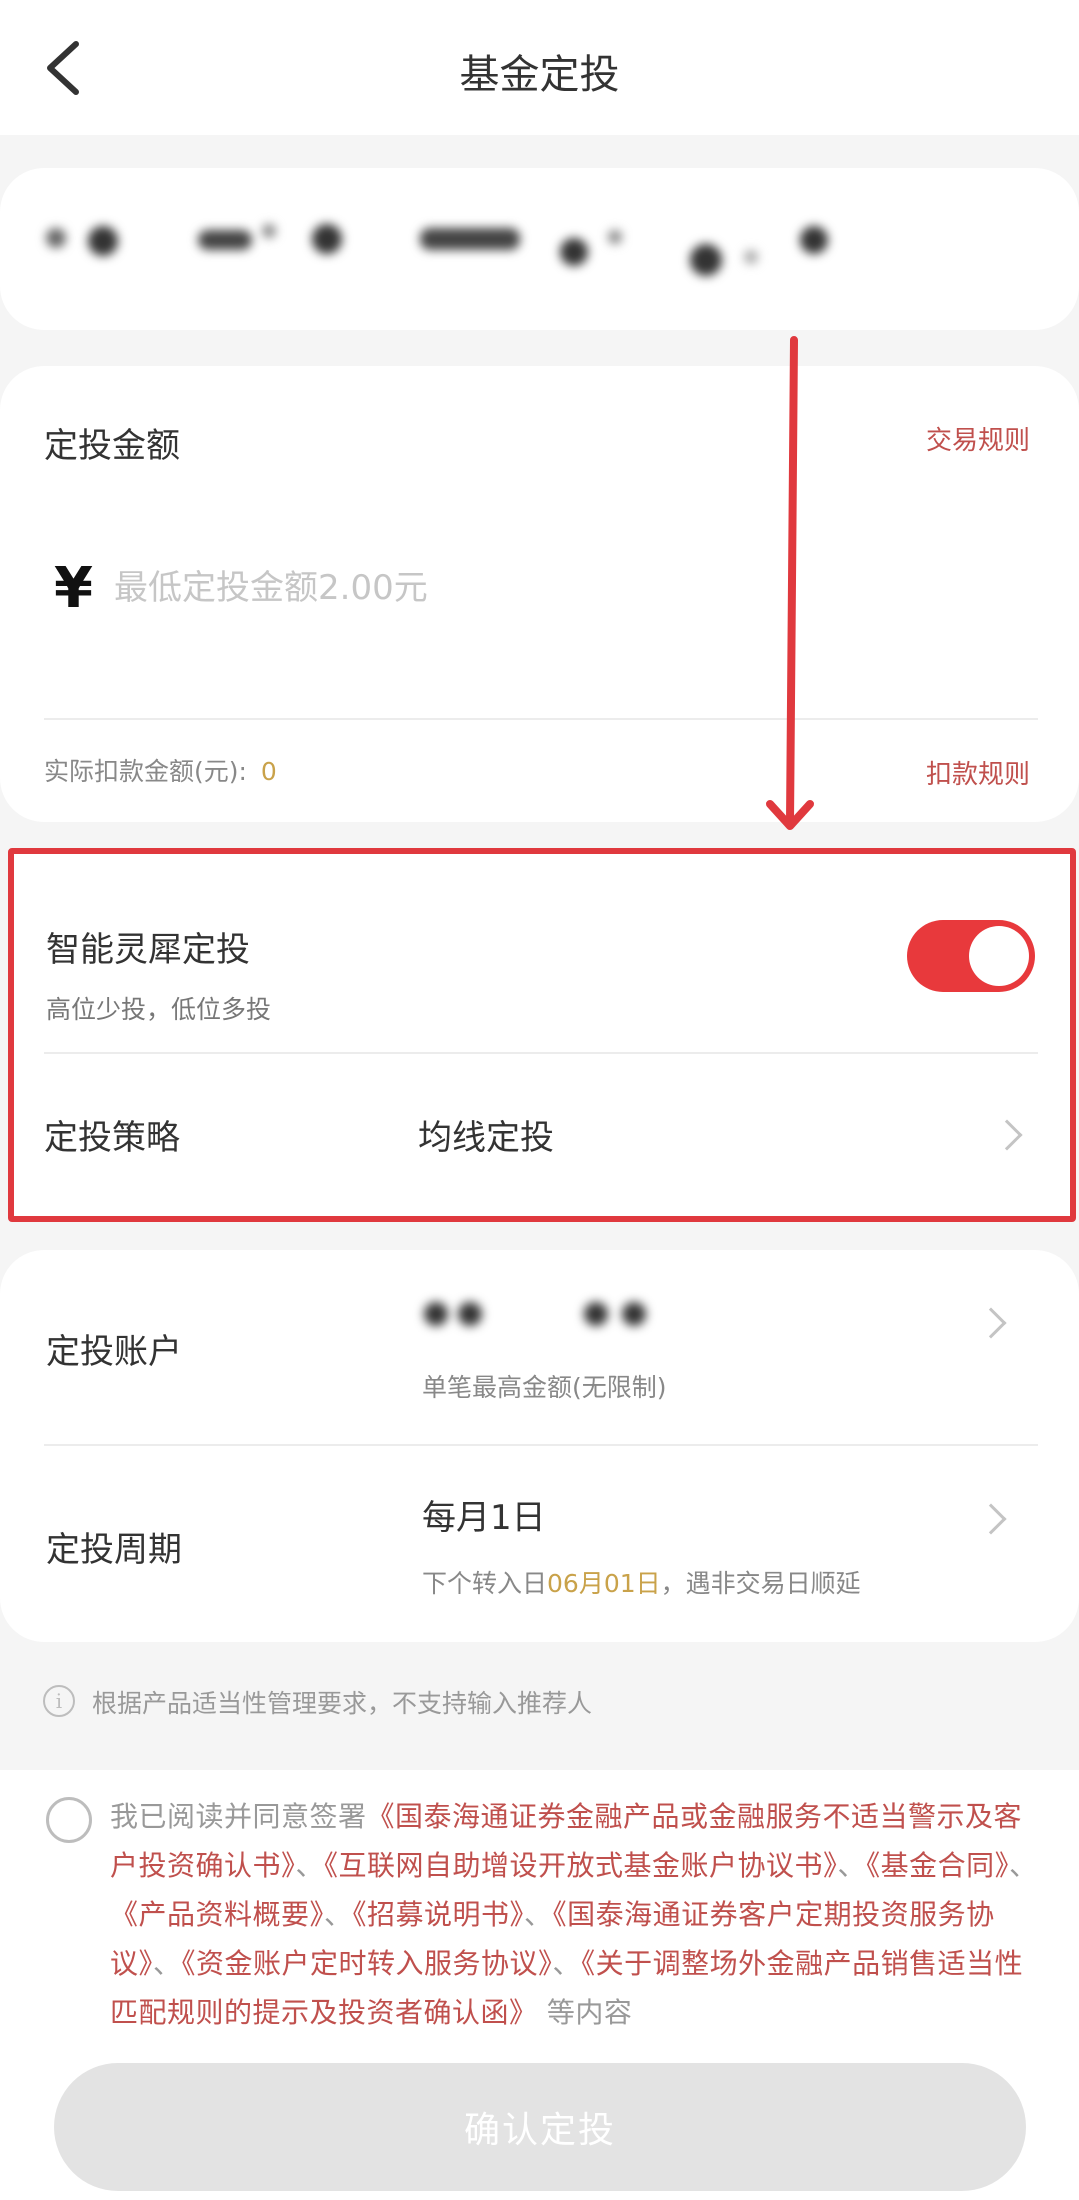 The width and height of the screenshot is (1079, 2200). Describe the element at coordinates (541, 719) in the screenshot. I see `amount-divider` at that location.